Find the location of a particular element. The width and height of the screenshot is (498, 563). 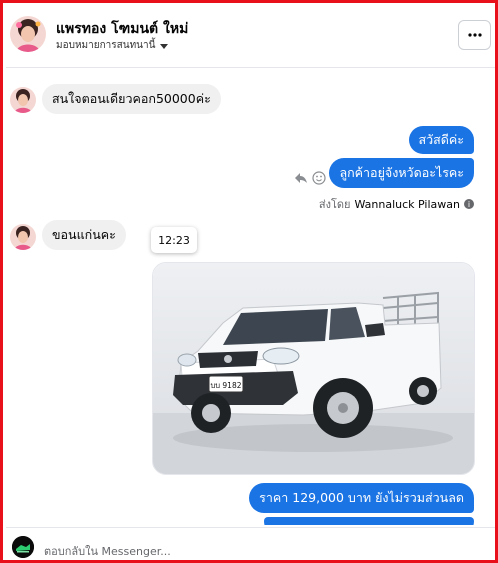

assign-conversation: มอบหมายการสนทนานี้ is located at coordinates (112, 45).